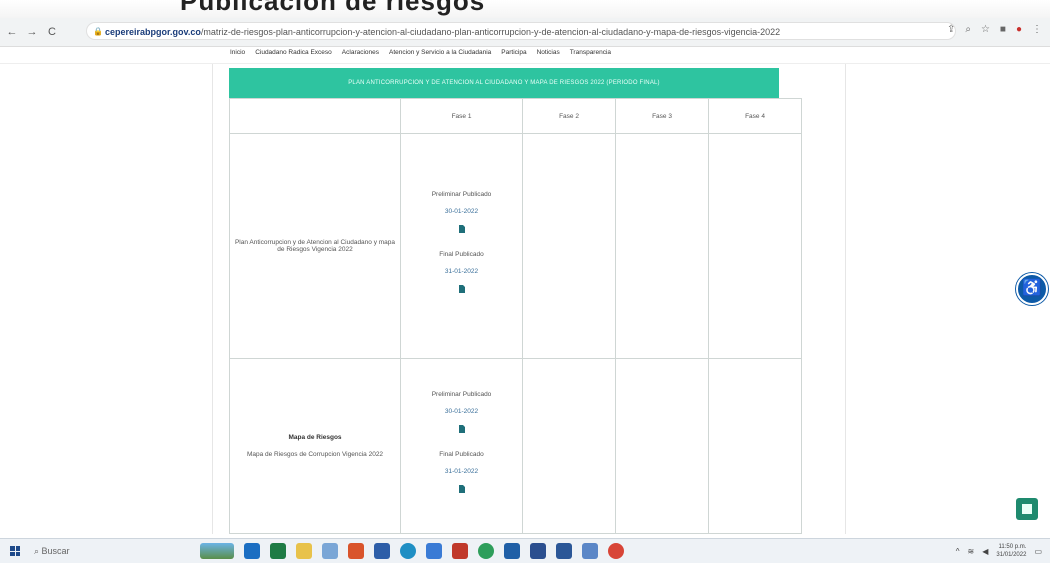  What do you see at coordinates (548, 52) in the screenshot?
I see `site-nav-item: Noticias` at bounding box center [548, 52].